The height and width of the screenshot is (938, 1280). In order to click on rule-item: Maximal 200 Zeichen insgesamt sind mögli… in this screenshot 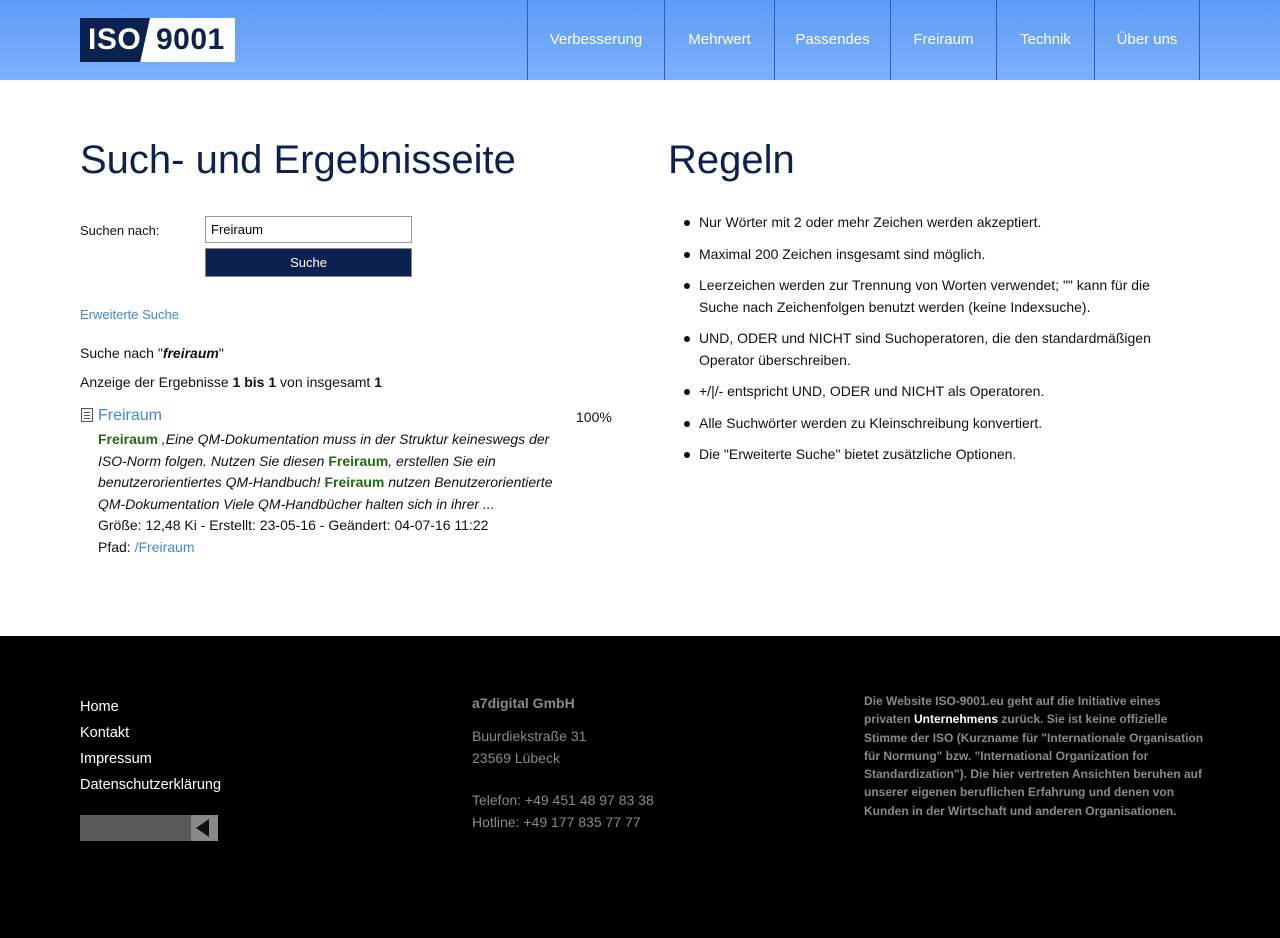, I will do `click(934, 255)`.